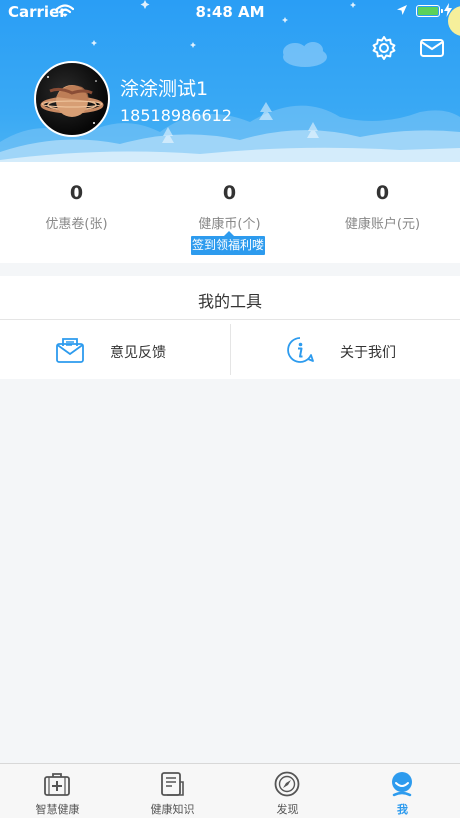 The height and width of the screenshot is (818, 460). Describe the element at coordinates (57, 784) in the screenshot. I see `medical-kit-icon` at that location.